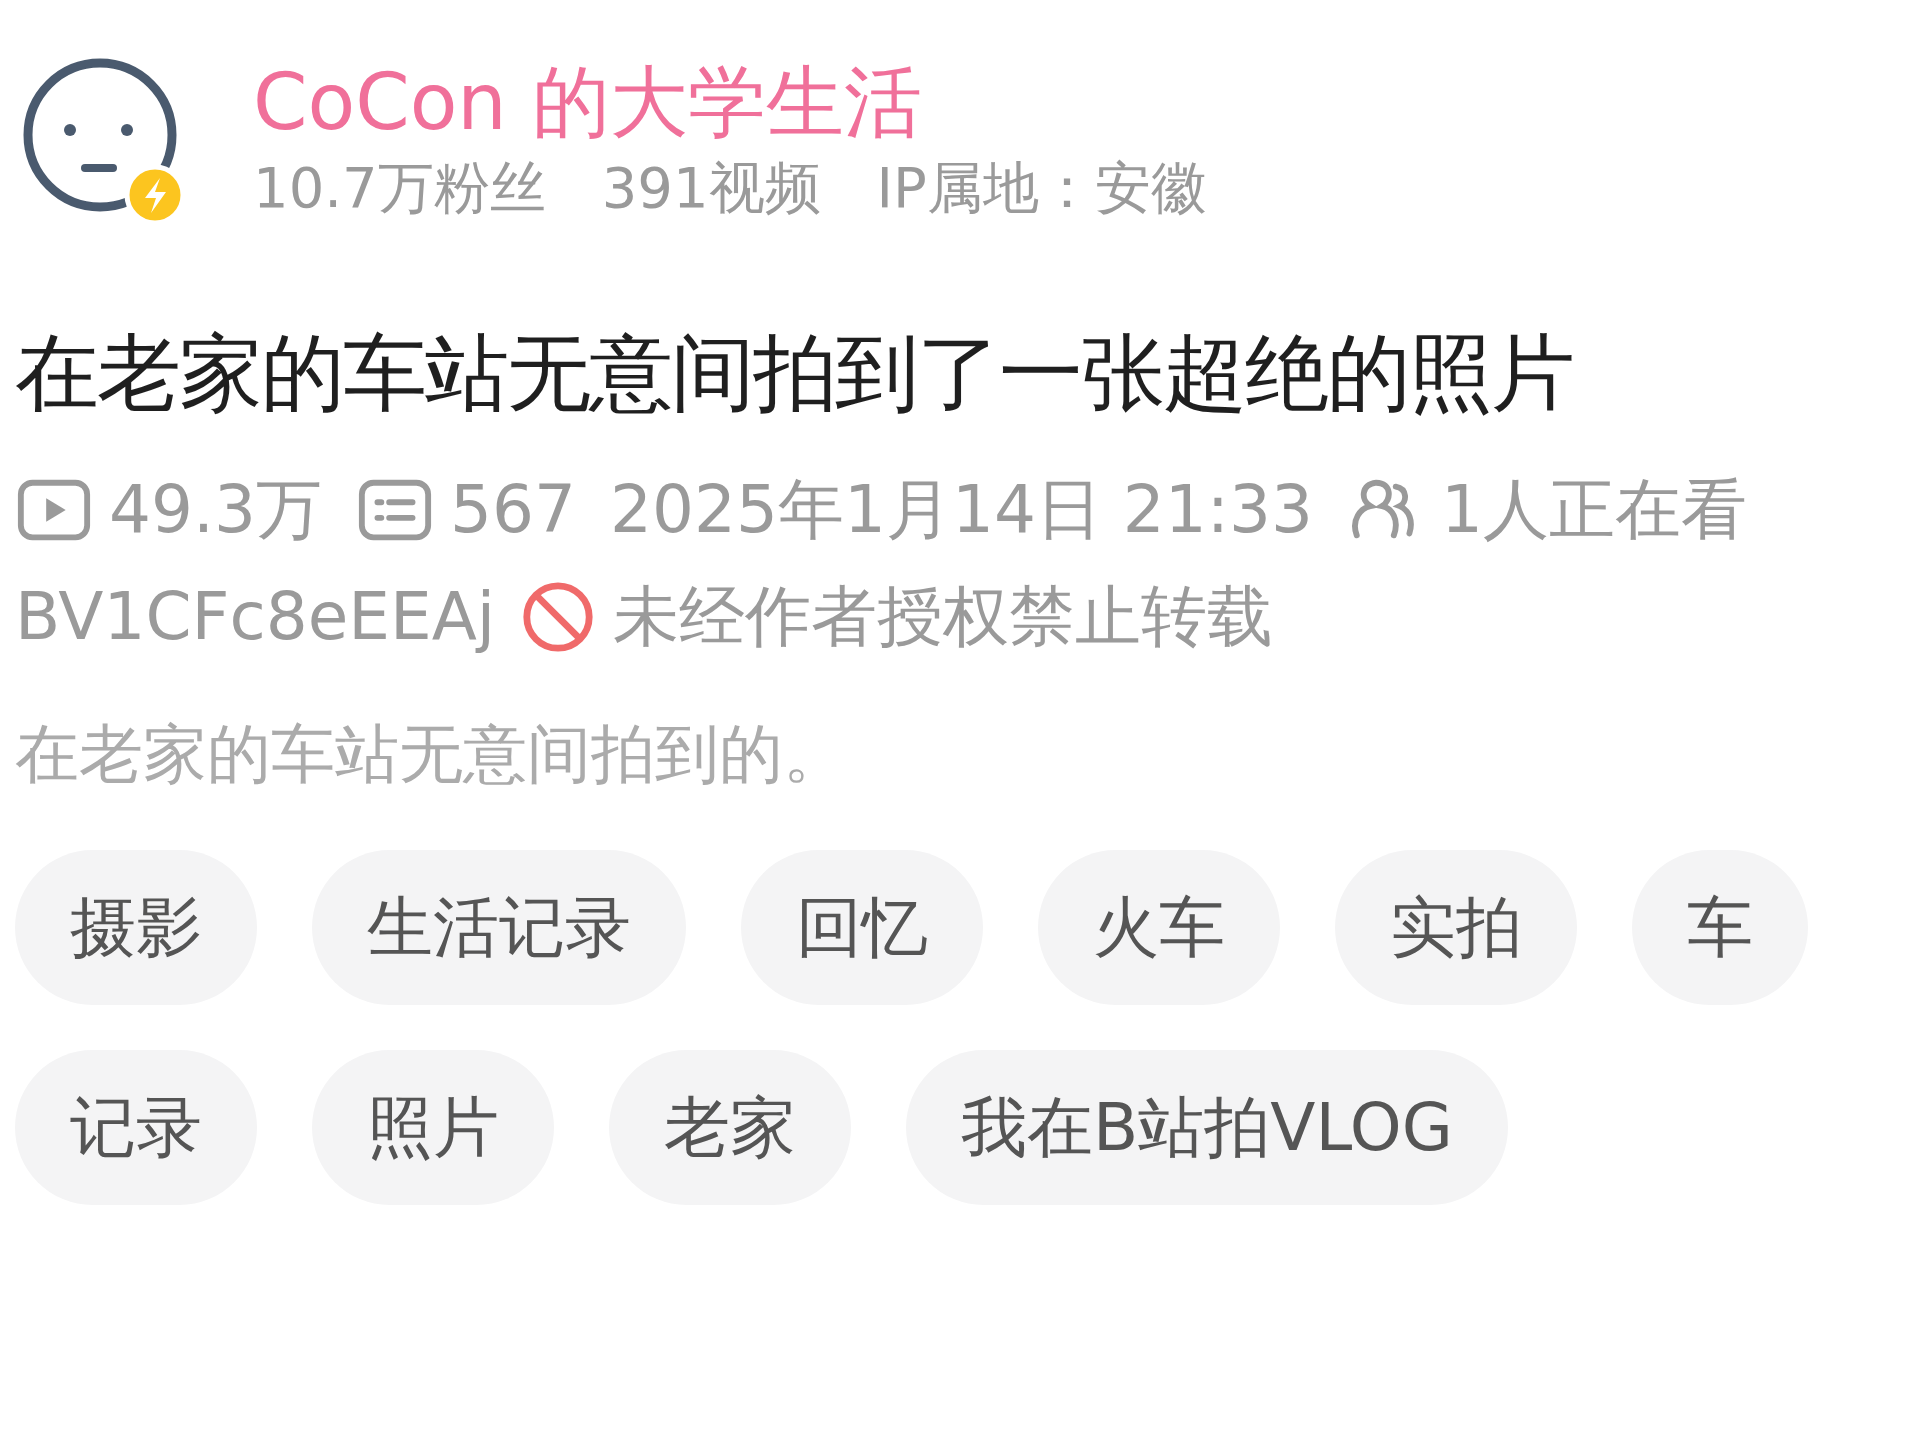 Image resolution: width=1920 pixels, height=1440 pixels. I want to click on tag-chip: 记录, so click(136, 1127).